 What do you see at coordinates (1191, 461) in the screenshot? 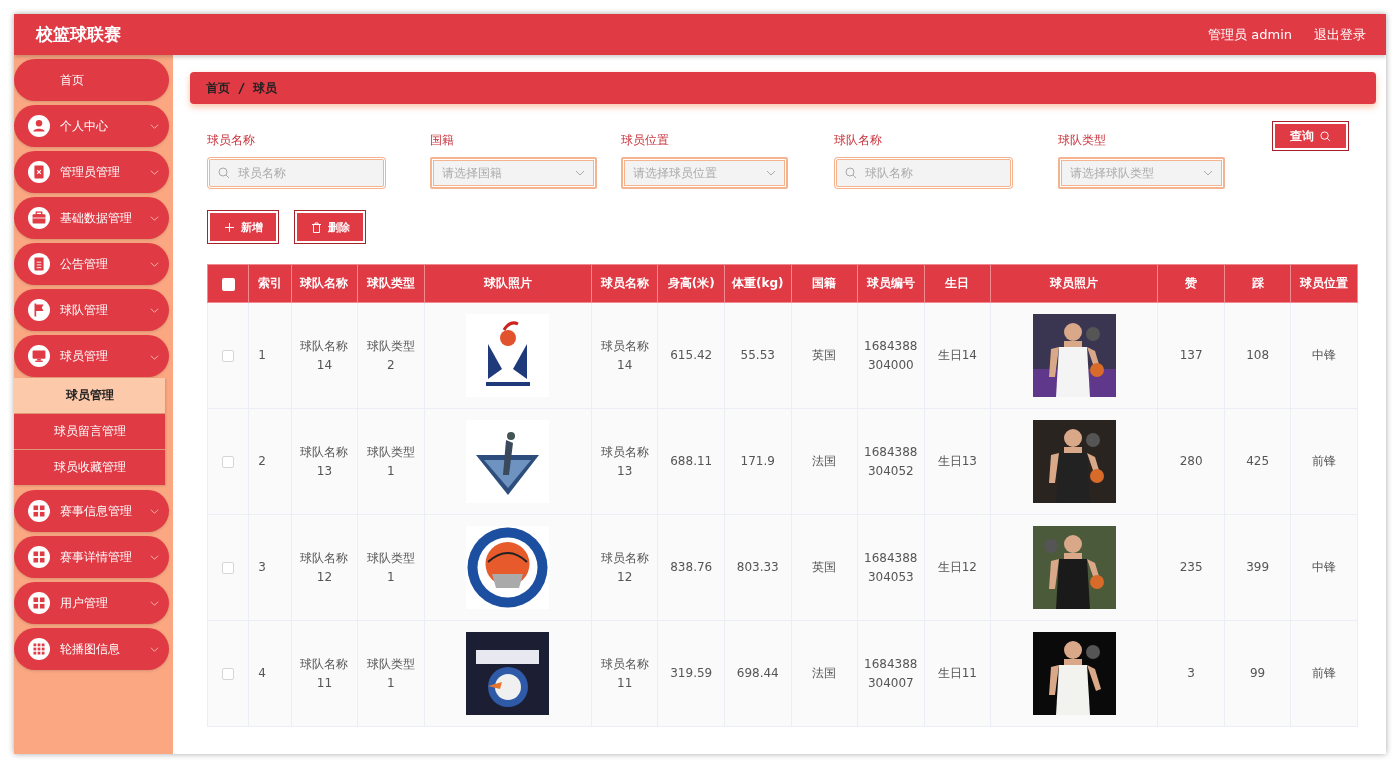
I see `table-cell: 280` at bounding box center [1191, 461].